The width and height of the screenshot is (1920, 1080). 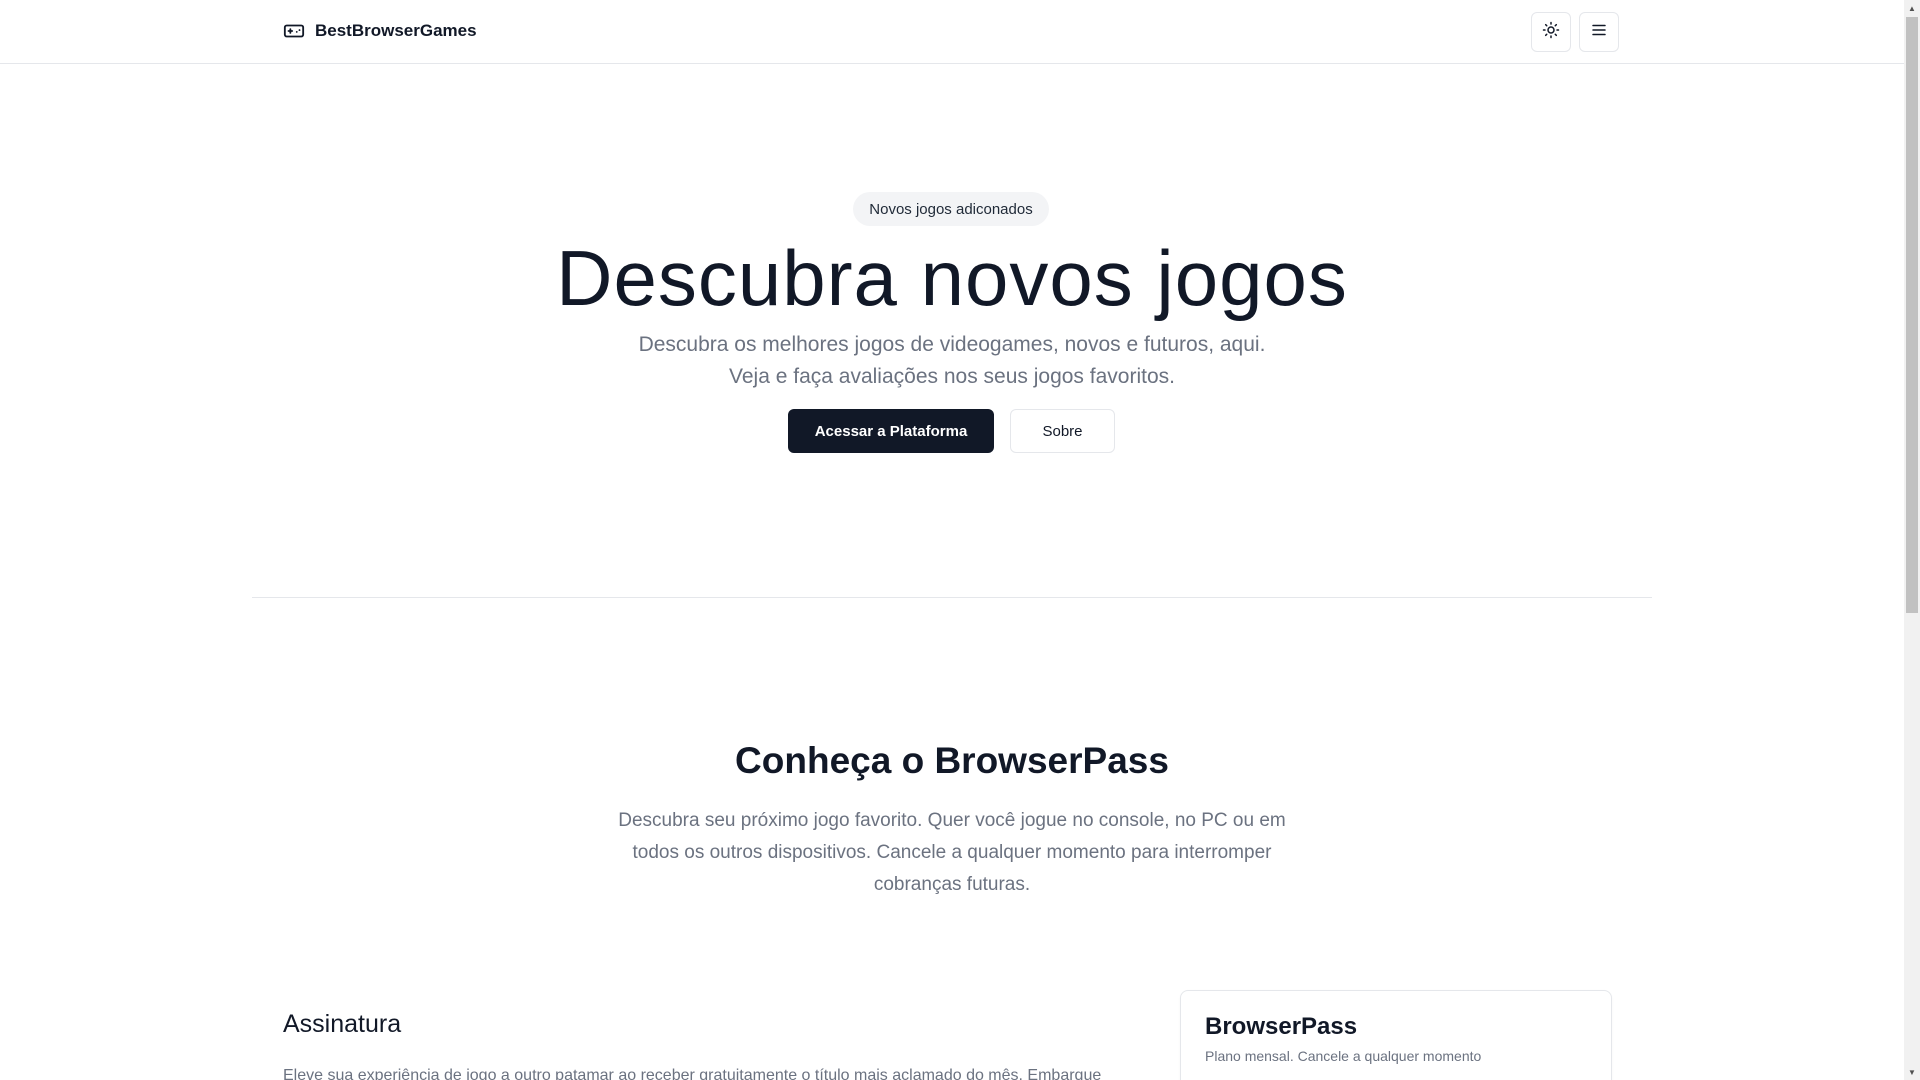 What do you see at coordinates (1343, 1056) in the screenshot?
I see `plan-description: Plano mensal. Cancele a qualquer momento` at bounding box center [1343, 1056].